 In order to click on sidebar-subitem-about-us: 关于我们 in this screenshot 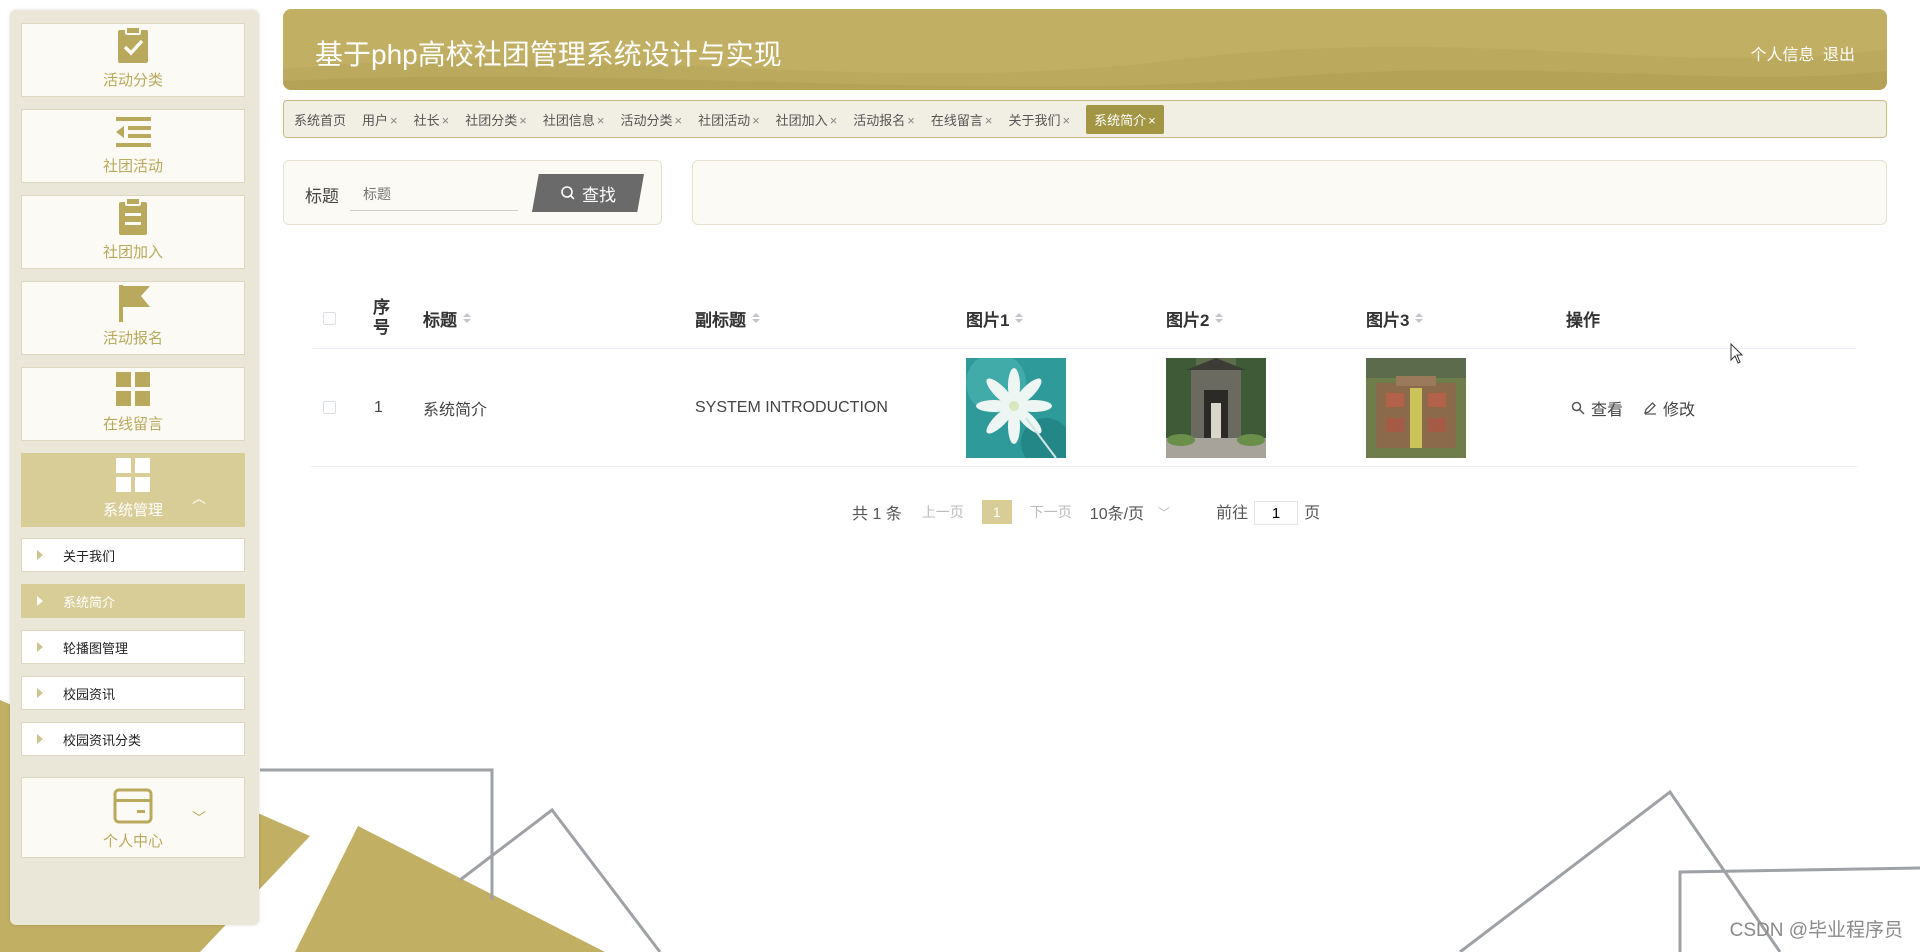, I will do `click(133, 555)`.